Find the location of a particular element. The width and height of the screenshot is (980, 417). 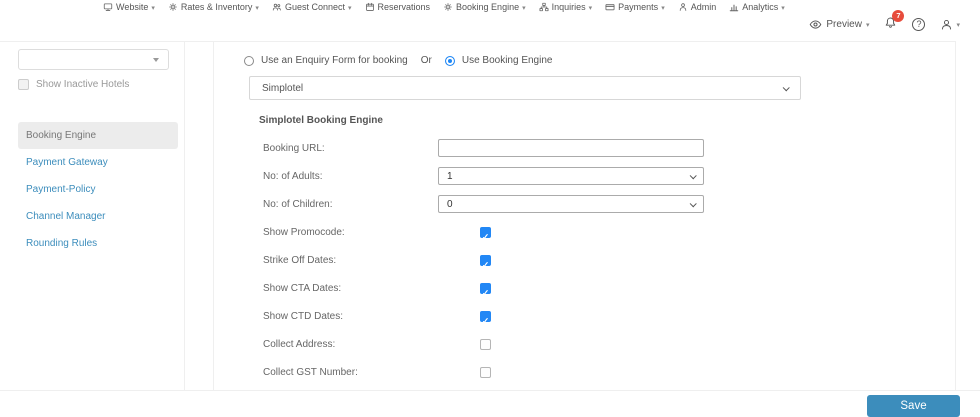

nav-item-label: Guest Connect is located at coordinates (314, 6).